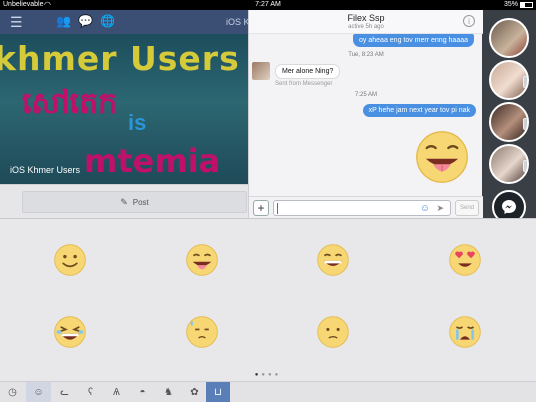 The width and height of the screenshot is (536, 402). I want to click on smile-sticker, so click(70, 260).